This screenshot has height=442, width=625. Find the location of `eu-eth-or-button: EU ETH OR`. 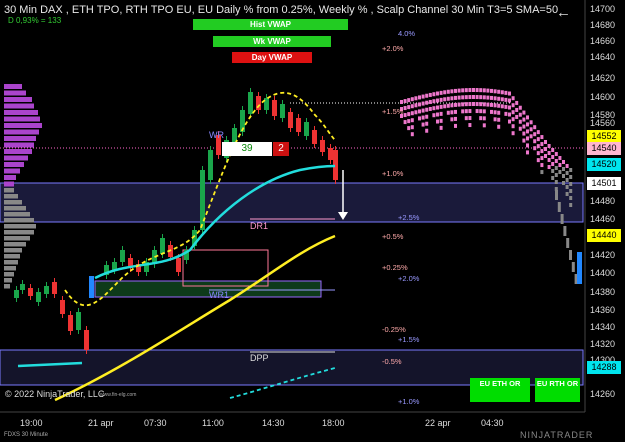

eu-eth-or-button: EU ETH OR is located at coordinates (500, 390).